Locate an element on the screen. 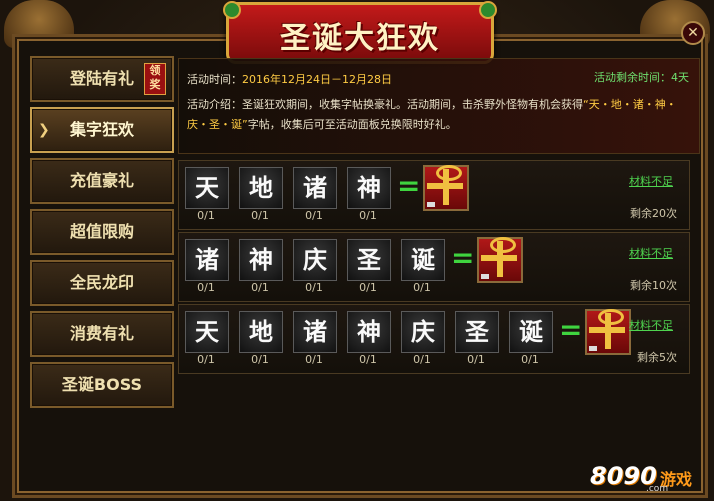 The image size is (714, 501). sidebar-item-1: 集字狂欢 is located at coordinates (102, 130).